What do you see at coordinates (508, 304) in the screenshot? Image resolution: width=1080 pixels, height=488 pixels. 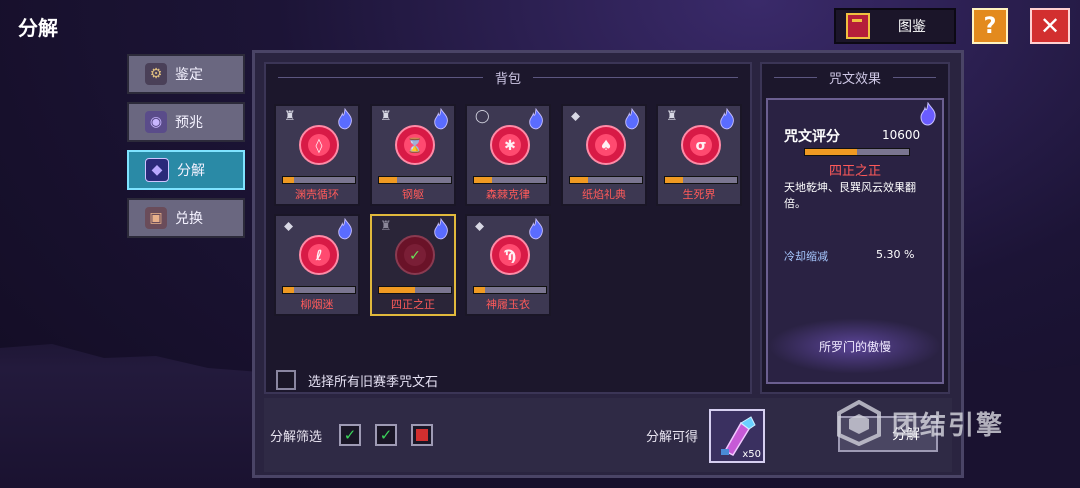 I see `rune-name: 神履玉衣` at bounding box center [508, 304].